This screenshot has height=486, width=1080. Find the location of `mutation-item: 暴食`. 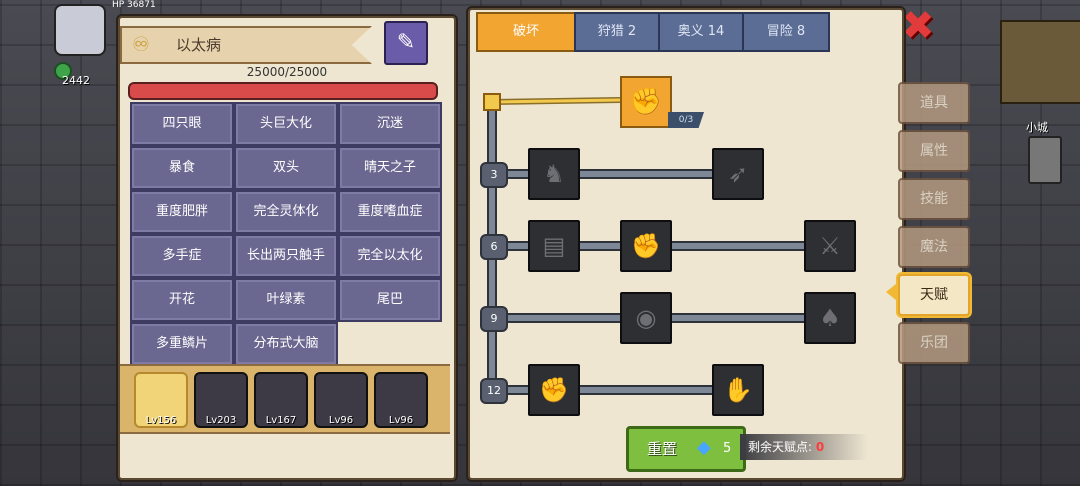

mutation-item: 暴食 is located at coordinates (182, 168).